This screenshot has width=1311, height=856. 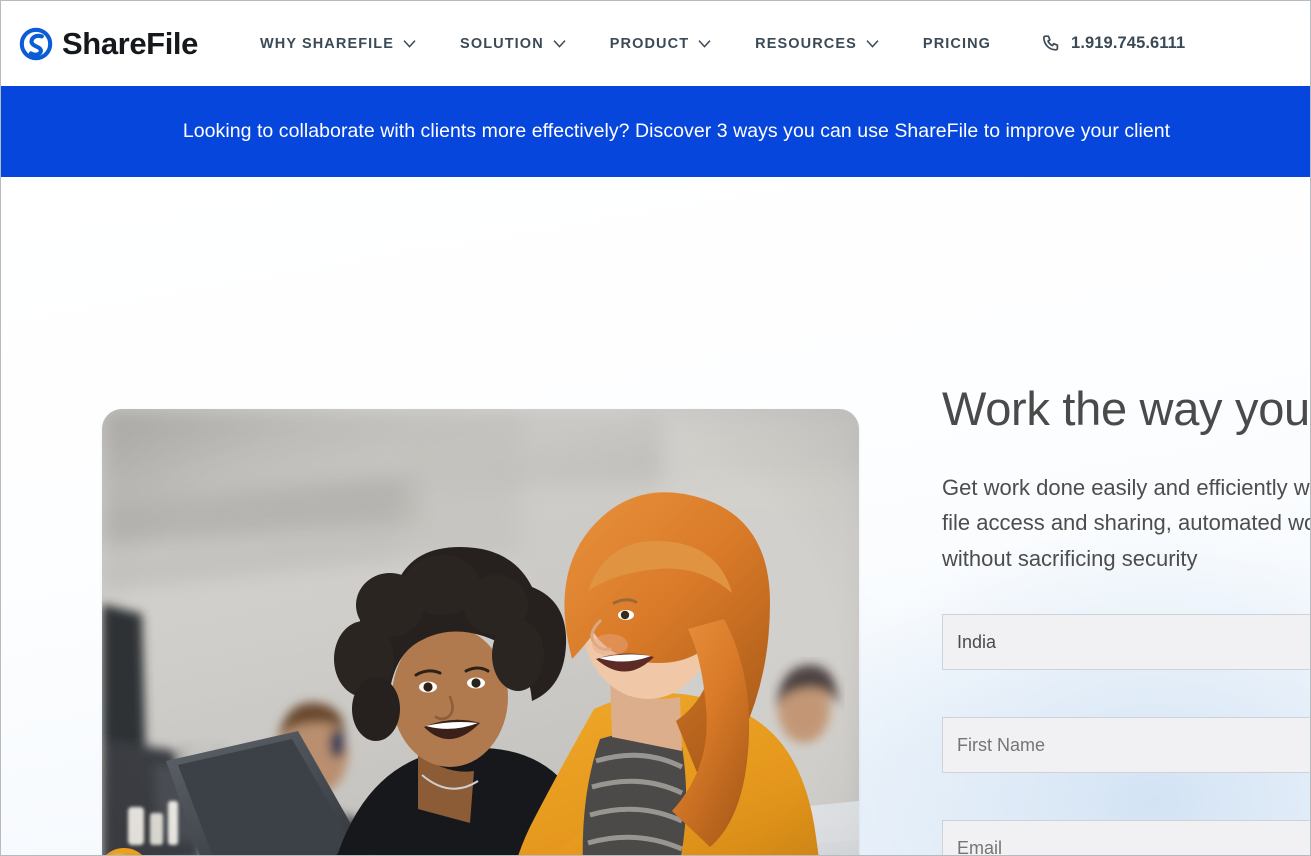 I want to click on nav-label: RESOURCES, so click(x=806, y=43).